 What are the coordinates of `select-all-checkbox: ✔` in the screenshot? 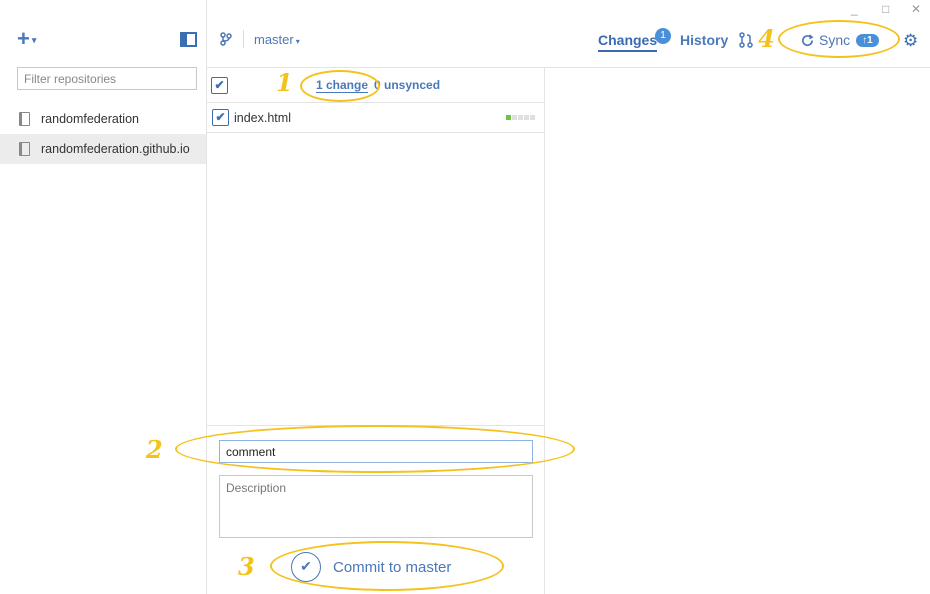 It's located at (219, 85).